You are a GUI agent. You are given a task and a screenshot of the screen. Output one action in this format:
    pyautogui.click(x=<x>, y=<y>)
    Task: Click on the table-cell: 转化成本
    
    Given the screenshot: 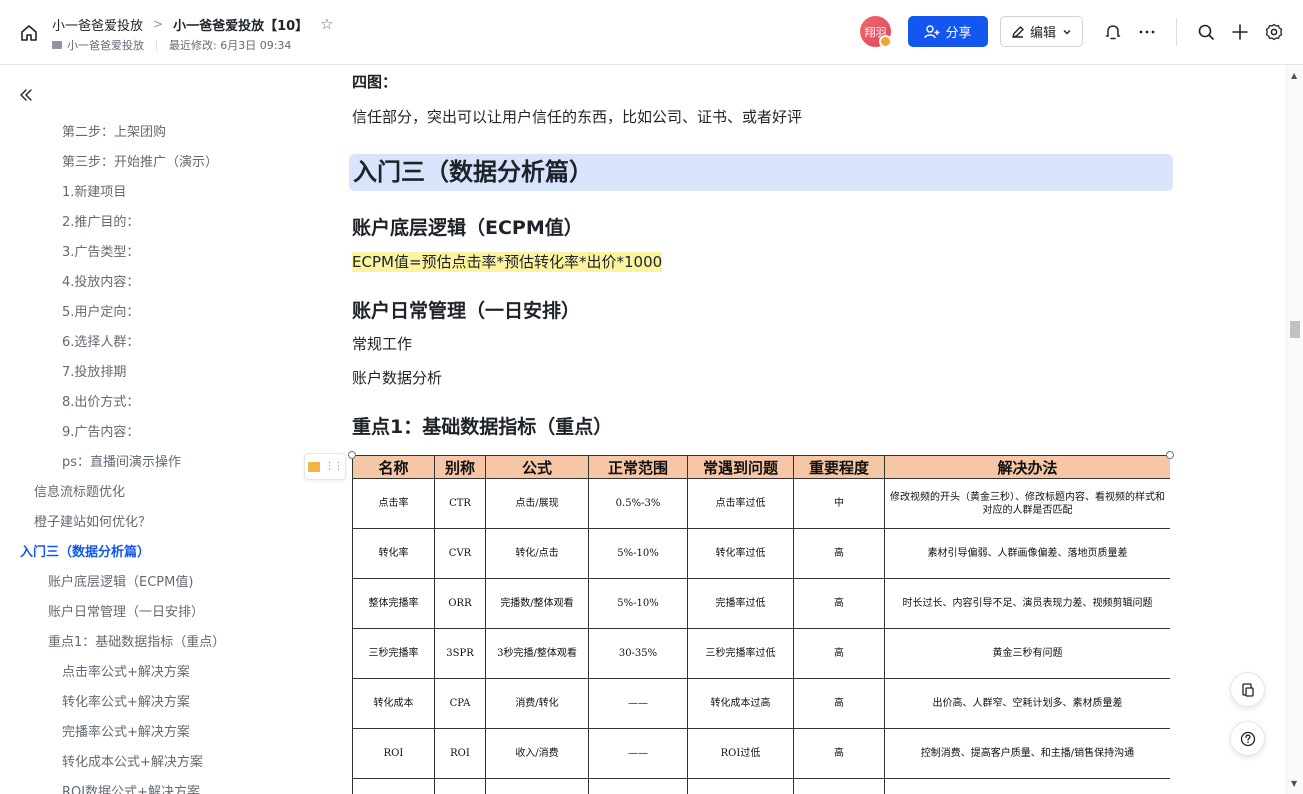 What is the action you would take?
    pyautogui.click(x=393, y=703)
    